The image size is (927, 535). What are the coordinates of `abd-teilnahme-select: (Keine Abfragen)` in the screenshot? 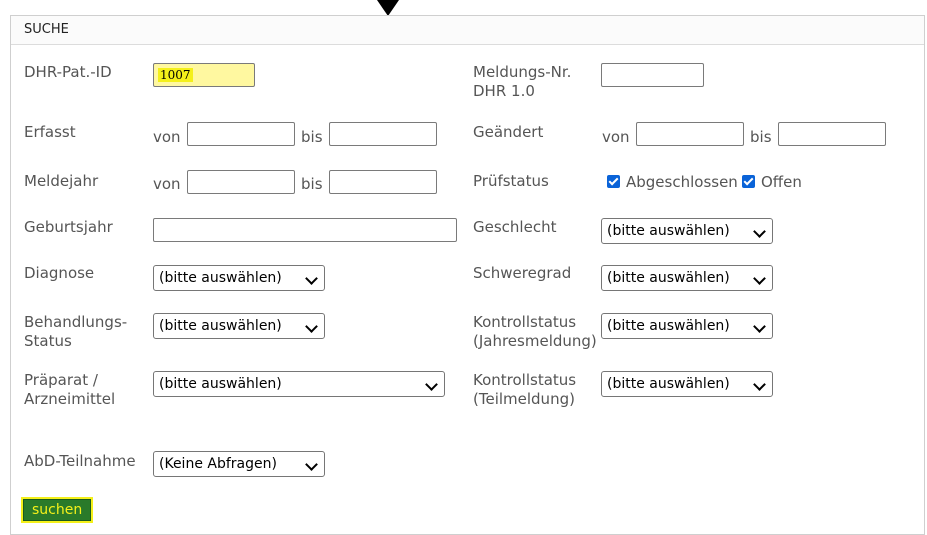 It's located at (239, 464).